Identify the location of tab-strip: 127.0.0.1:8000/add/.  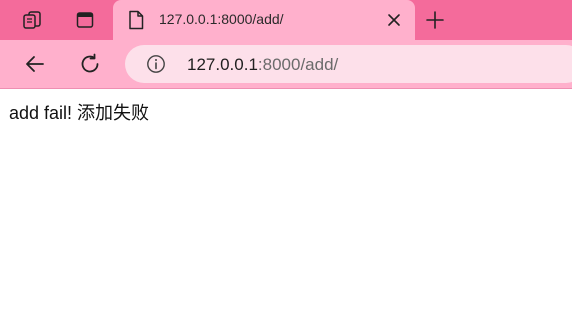
(286, 20).